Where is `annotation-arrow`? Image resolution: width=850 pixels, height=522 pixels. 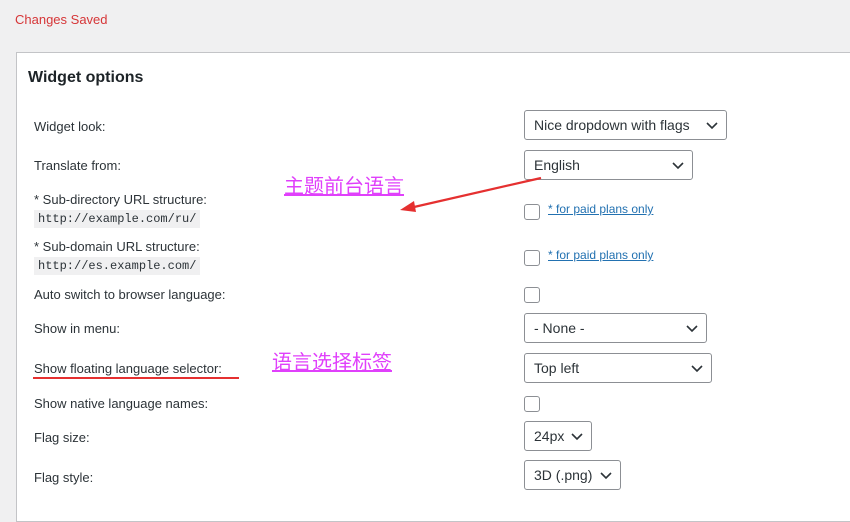 annotation-arrow is located at coordinates (471, 194).